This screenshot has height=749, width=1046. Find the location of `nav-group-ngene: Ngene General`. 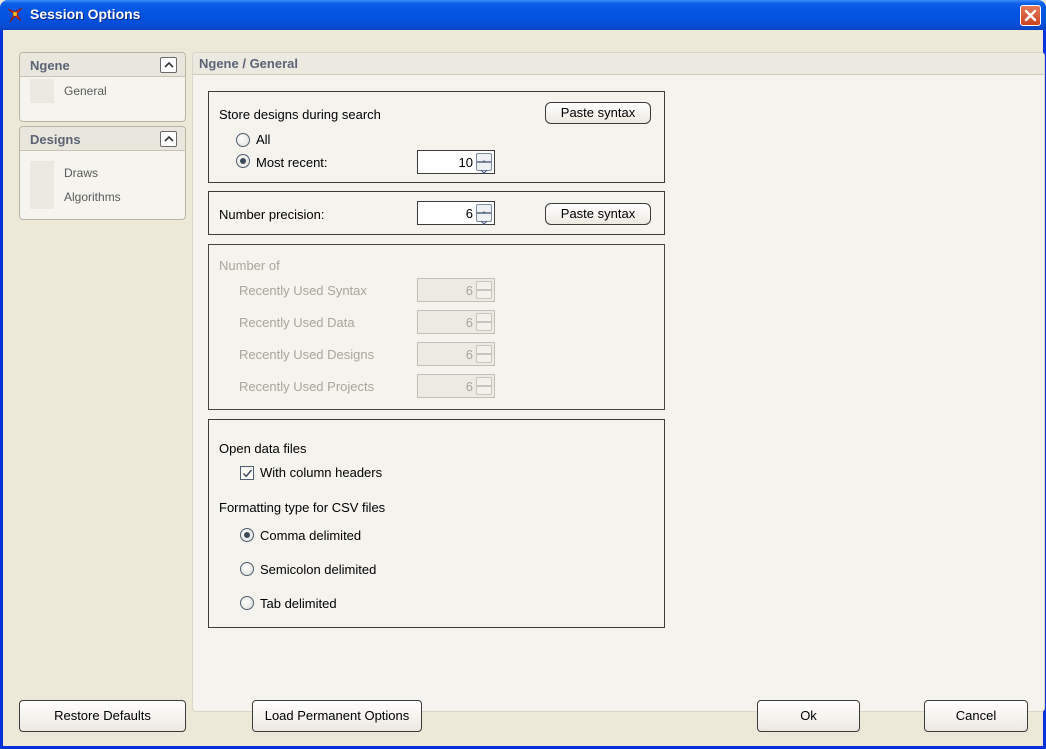

nav-group-ngene: Ngene General is located at coordinates (102, 87).